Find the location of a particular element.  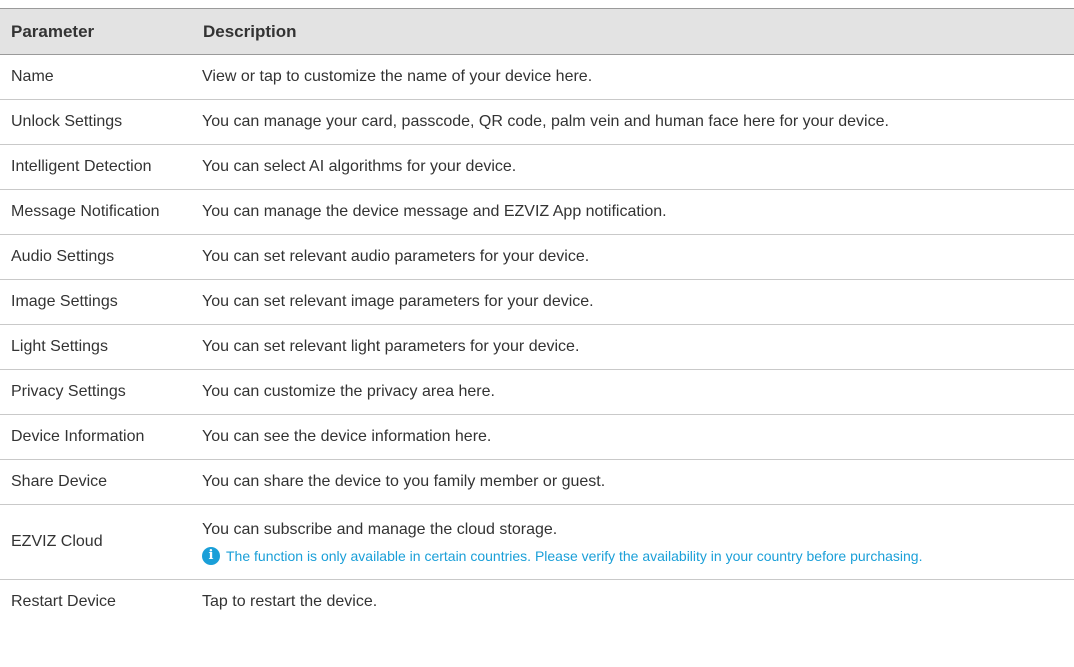

description-cell: You can customize the privacy area here. is located at coordinates (348, 391).